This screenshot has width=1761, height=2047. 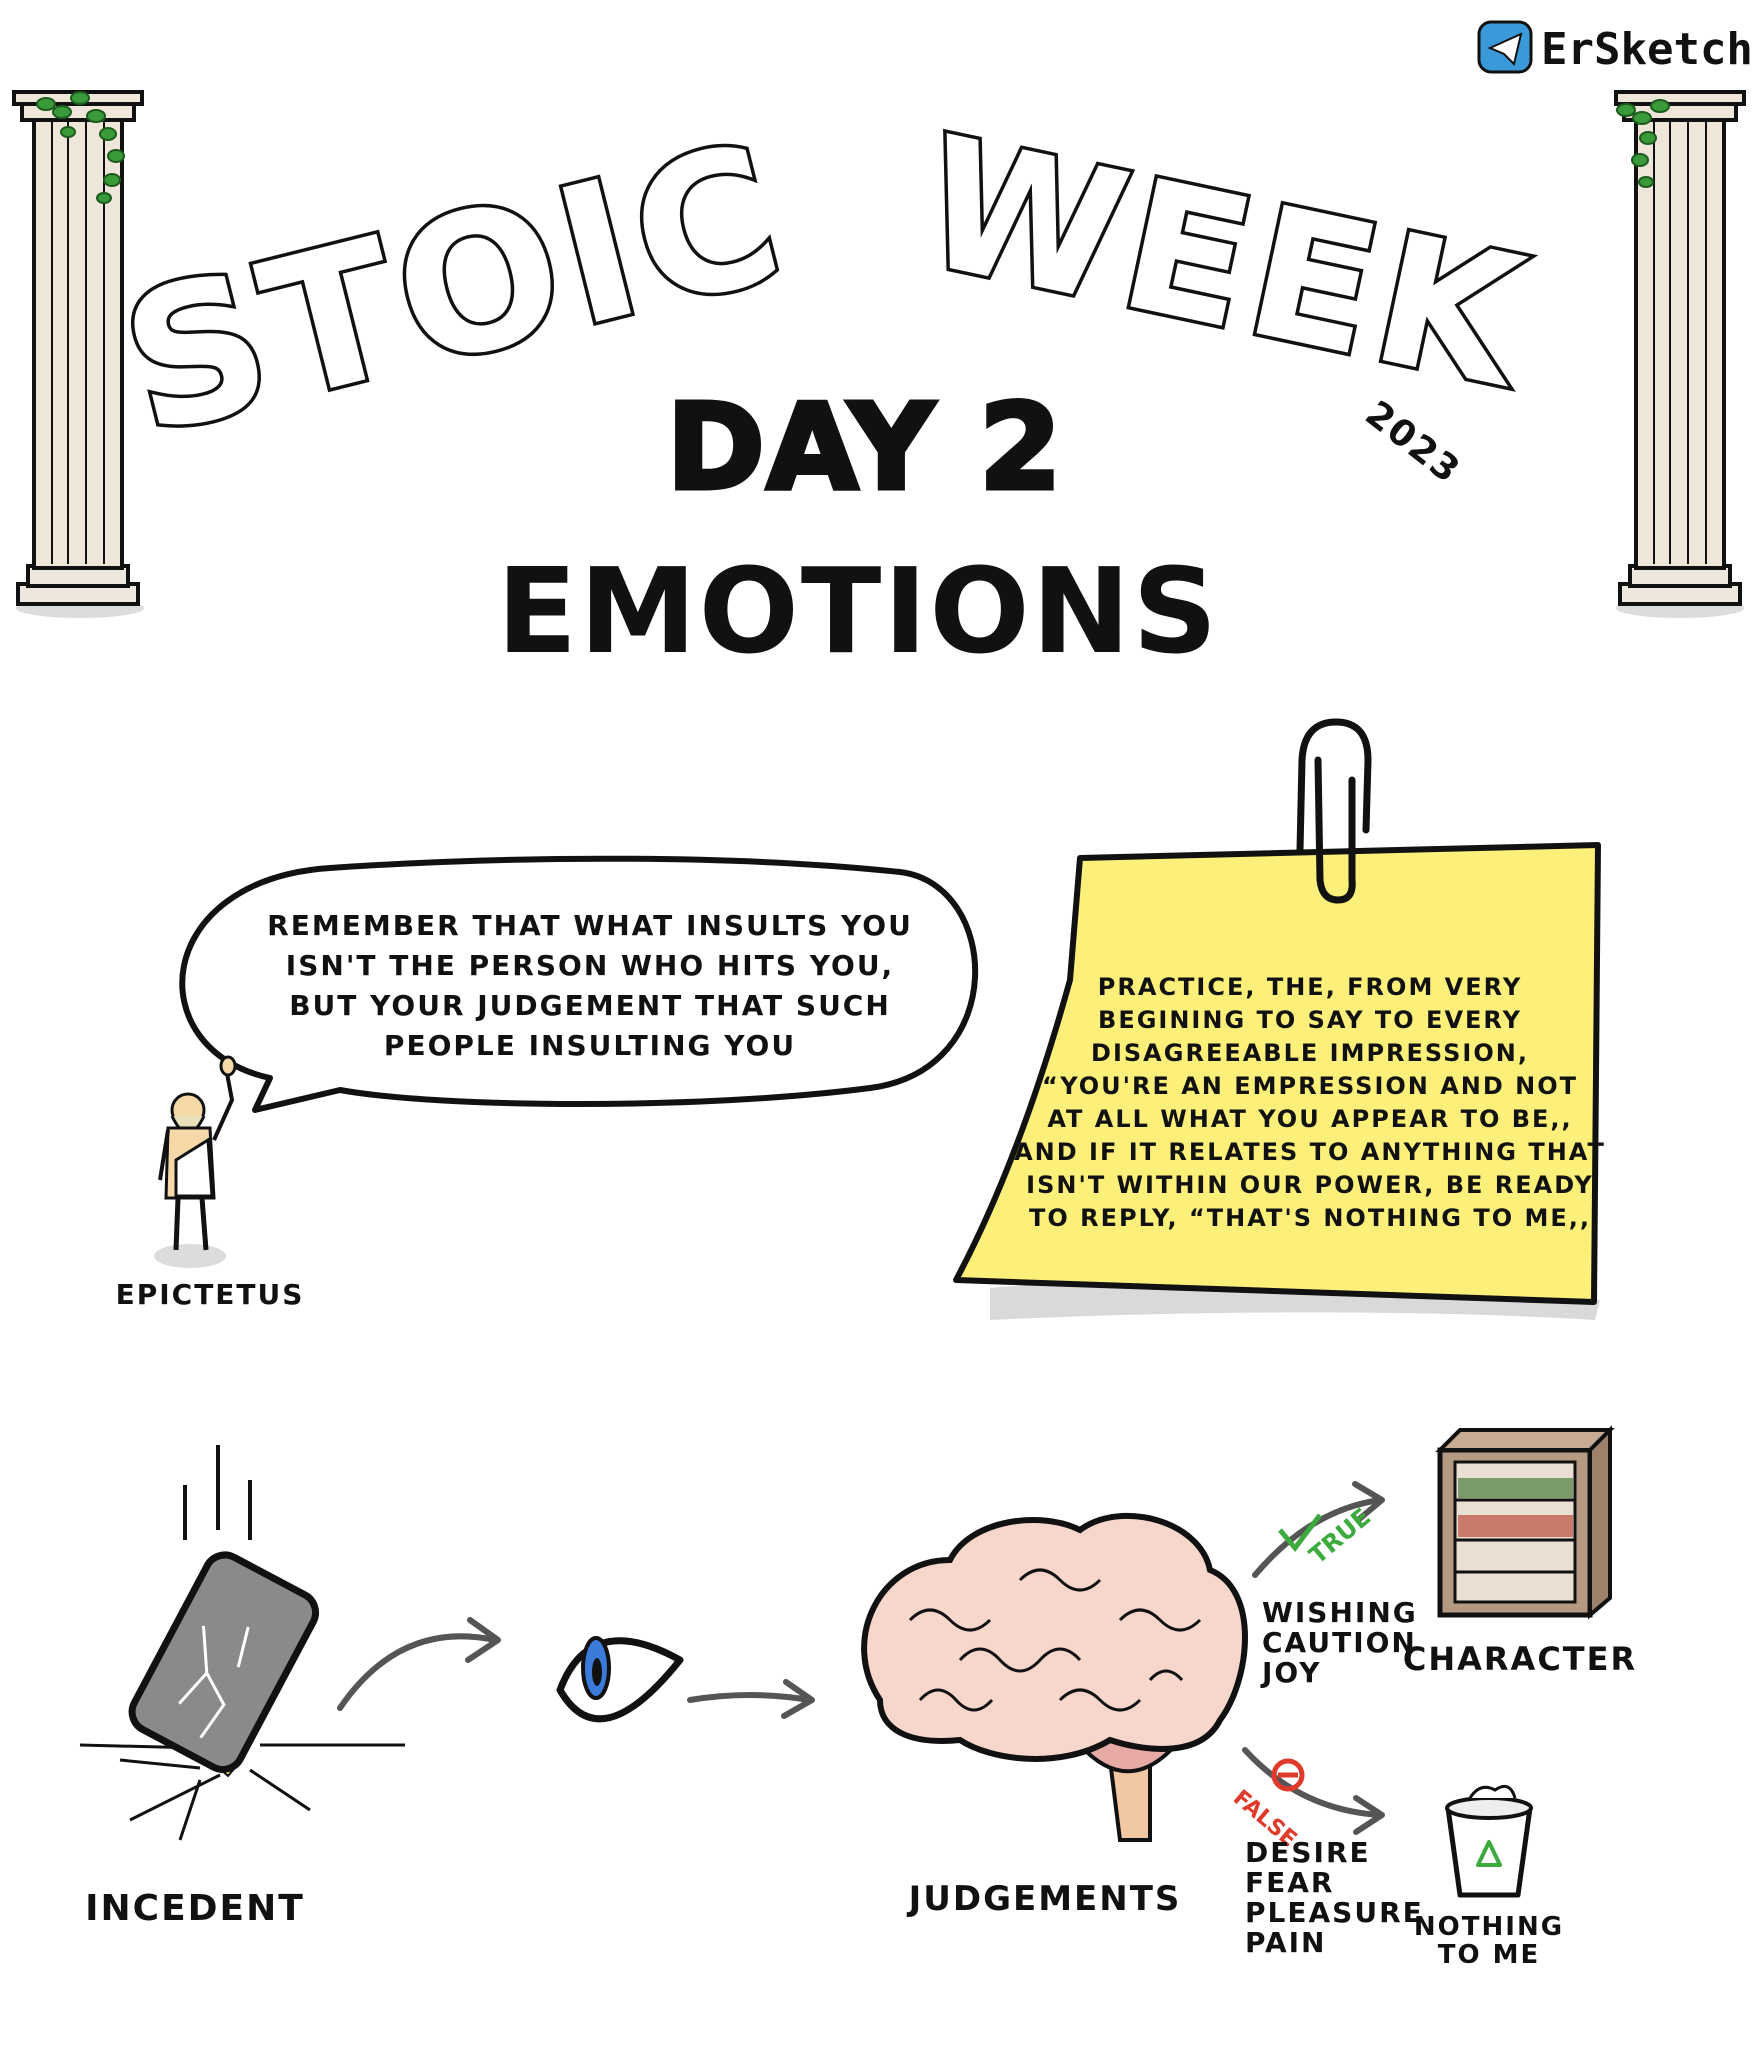 I want to click on note-line: BEGINING TO SAY TO EVERY, so click(x=1310, y=1020).